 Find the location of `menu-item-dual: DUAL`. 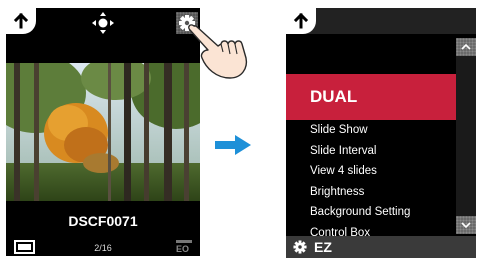

menu-item-dual: DUAL is located at coordinates (371, 97).